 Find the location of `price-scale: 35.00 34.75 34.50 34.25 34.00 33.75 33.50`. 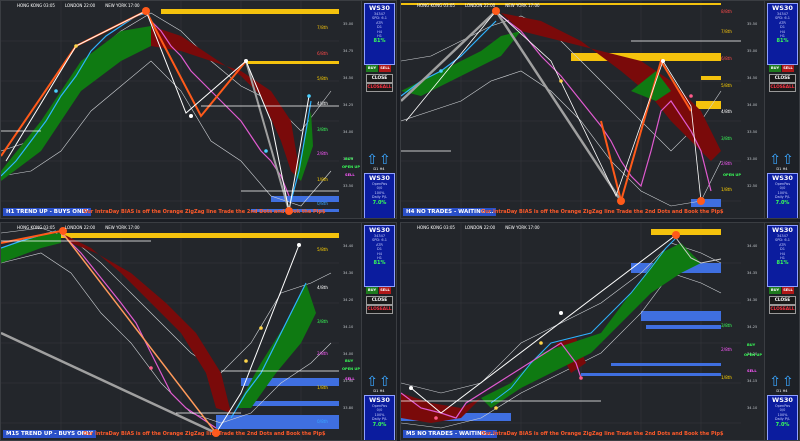

price-scale: 35.00 34.75 34.50 34.25 34.00 33.75 33.50 is located at coordinates (348, 105).